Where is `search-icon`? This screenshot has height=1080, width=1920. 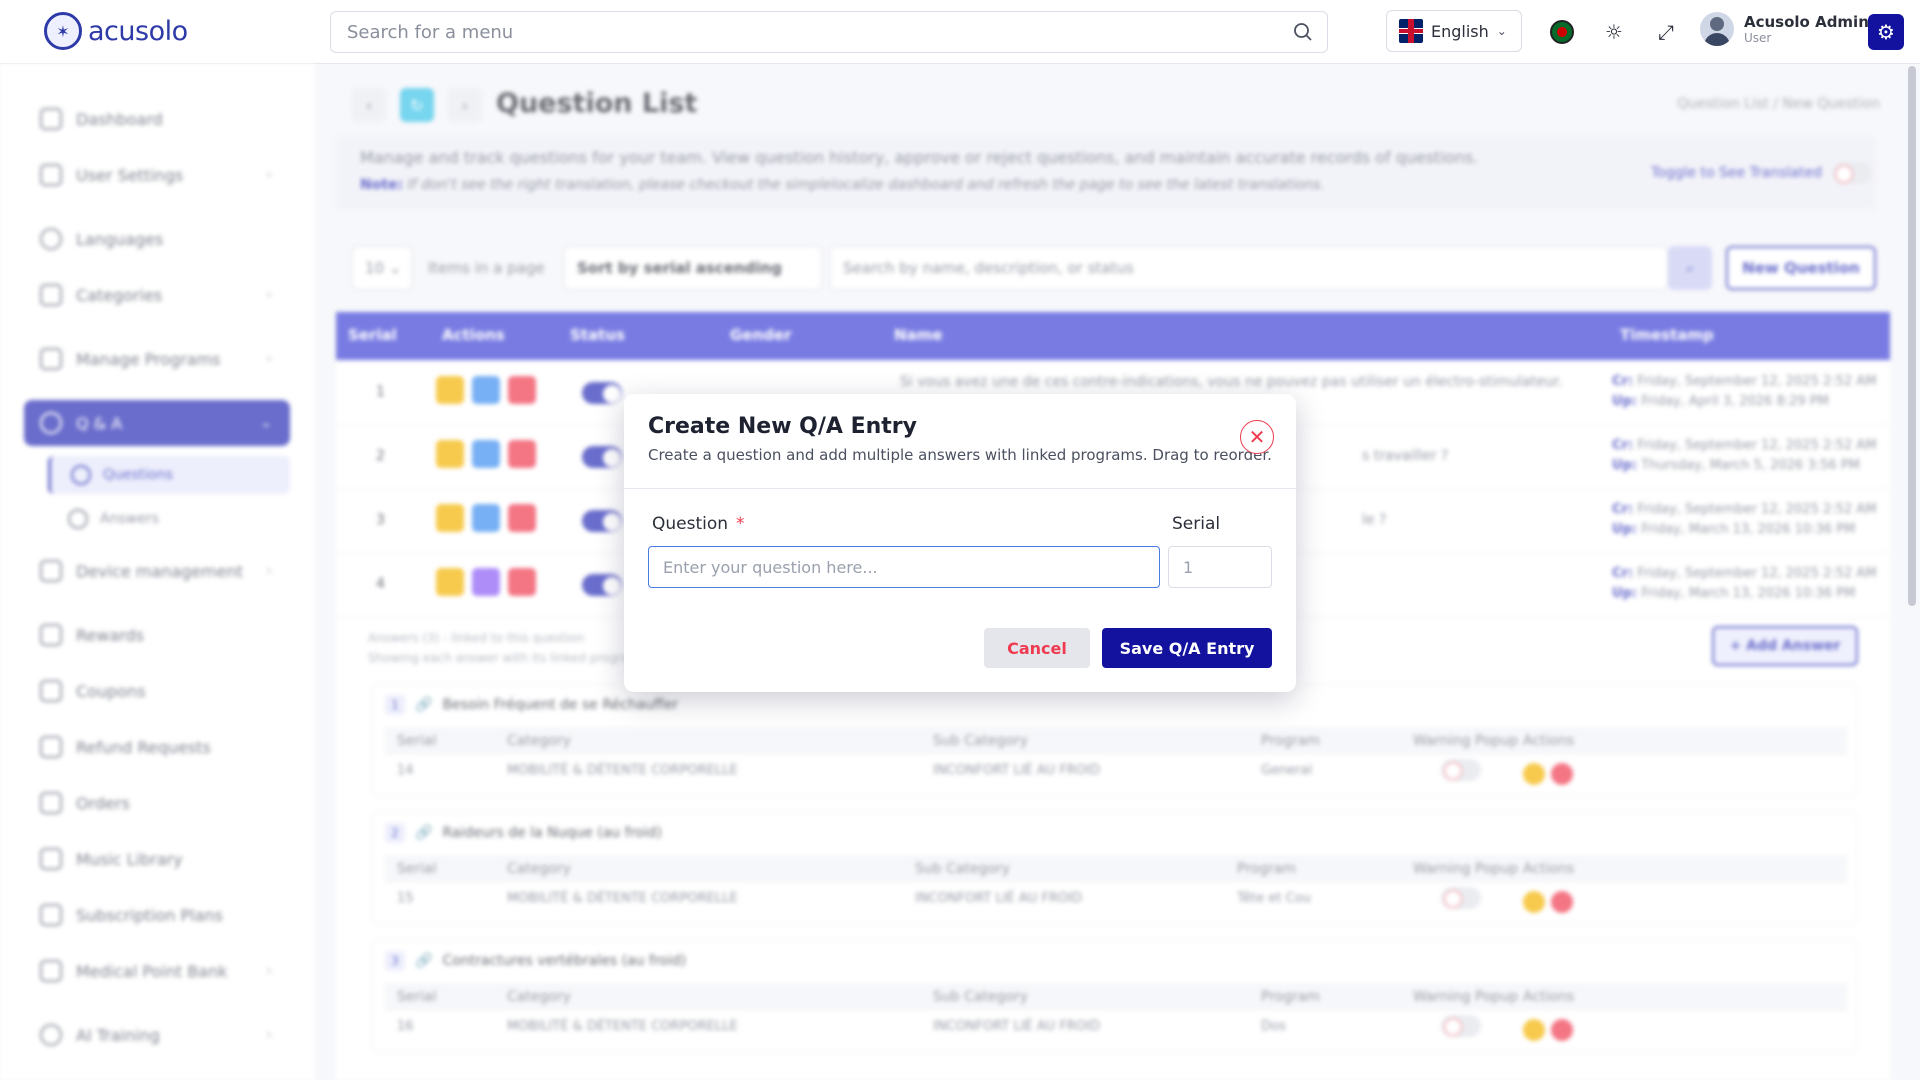
search-icon is located at coordinates (1303, 32).